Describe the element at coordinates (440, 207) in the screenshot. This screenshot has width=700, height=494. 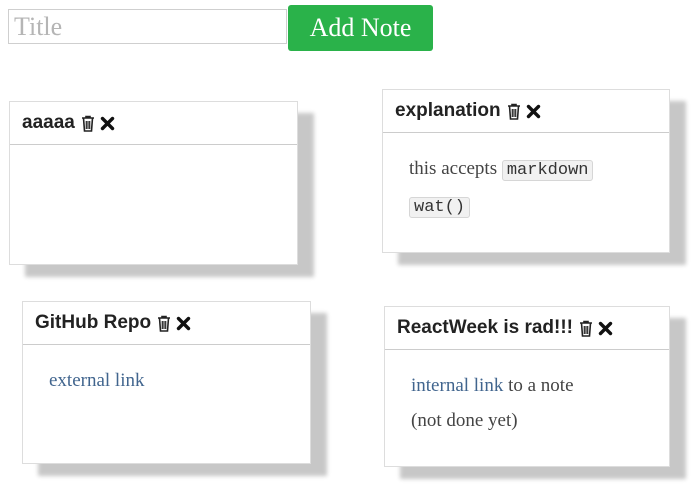
I see `inline-code: wat()` at that location.